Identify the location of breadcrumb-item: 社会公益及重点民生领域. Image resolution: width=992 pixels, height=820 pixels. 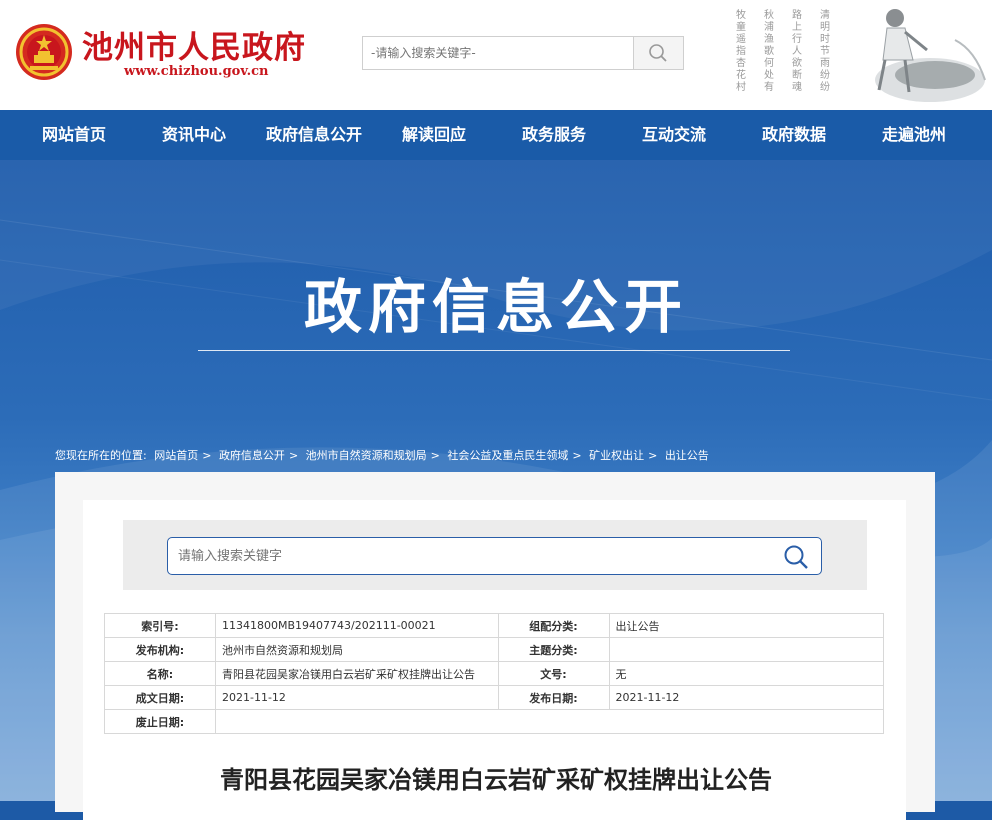
(507, 455).